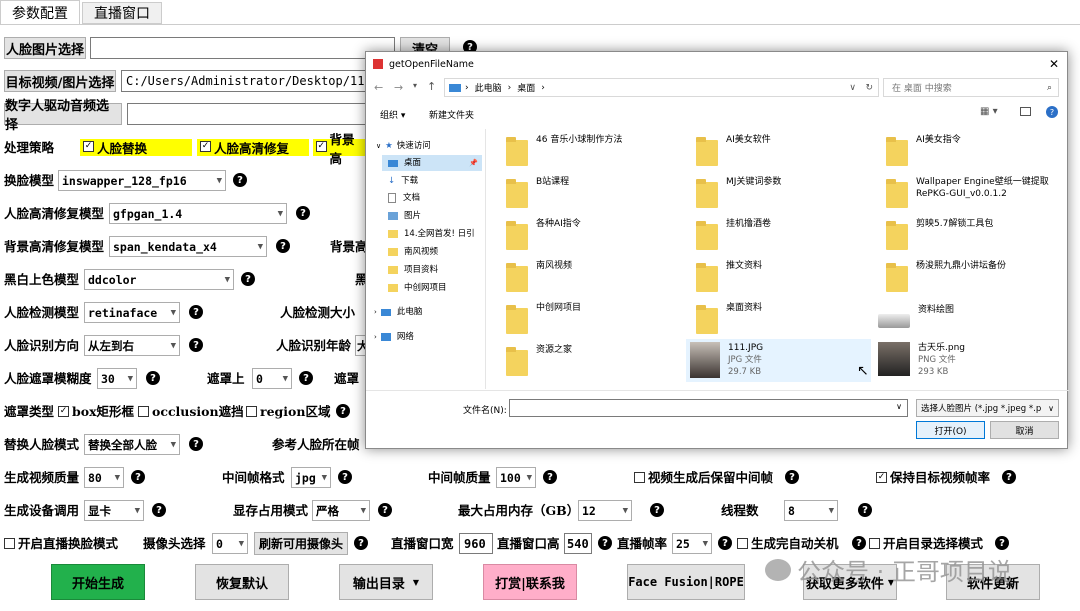  What do you see at coordinates (40, 12) in the screenshot?
I see `tab-params: 参数配置` at bounding box center [40, 12].